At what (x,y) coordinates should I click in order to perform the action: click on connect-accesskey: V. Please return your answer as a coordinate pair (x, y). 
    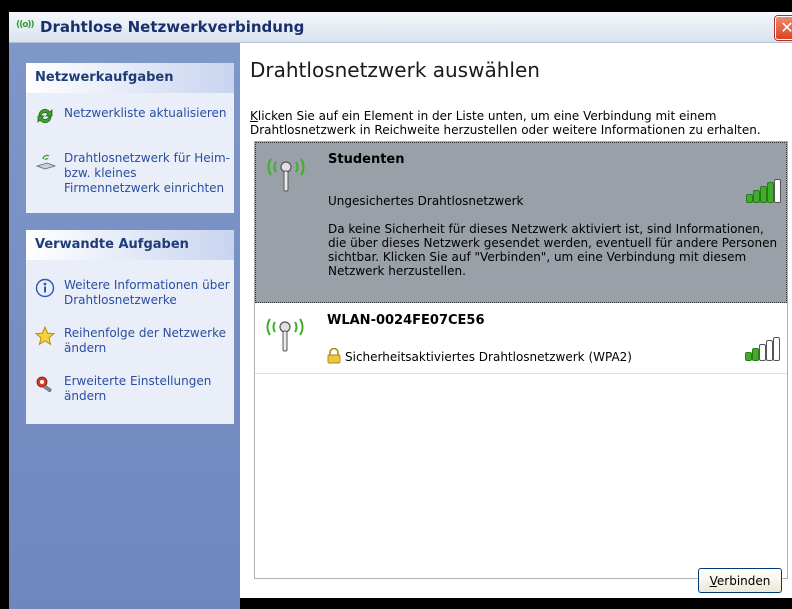
    Looking at the image, I should click on (713, 581).